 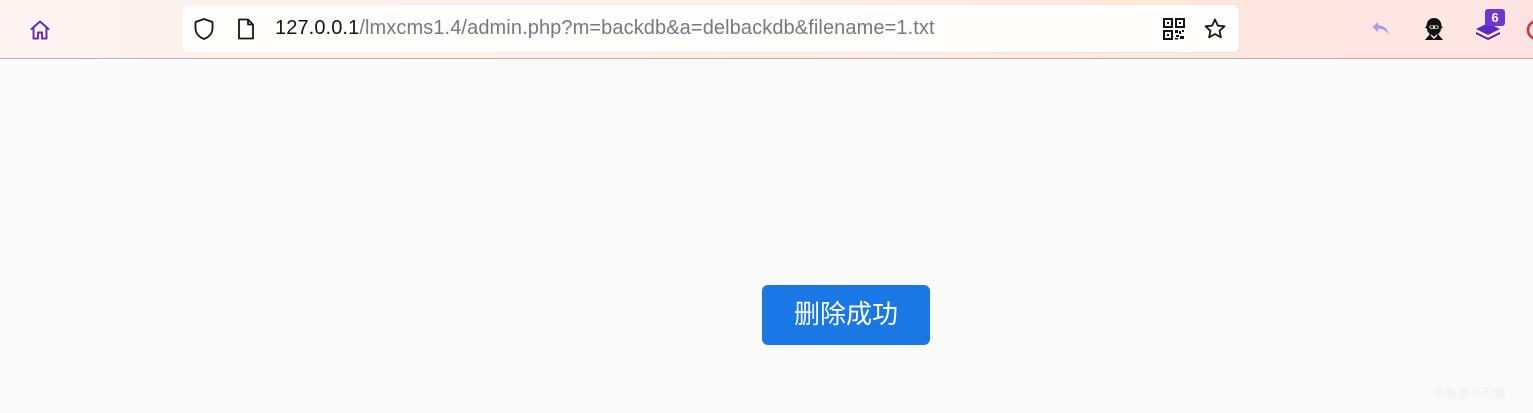 I want to click on undo-arrow-icon, so click(x=1380, y=28).